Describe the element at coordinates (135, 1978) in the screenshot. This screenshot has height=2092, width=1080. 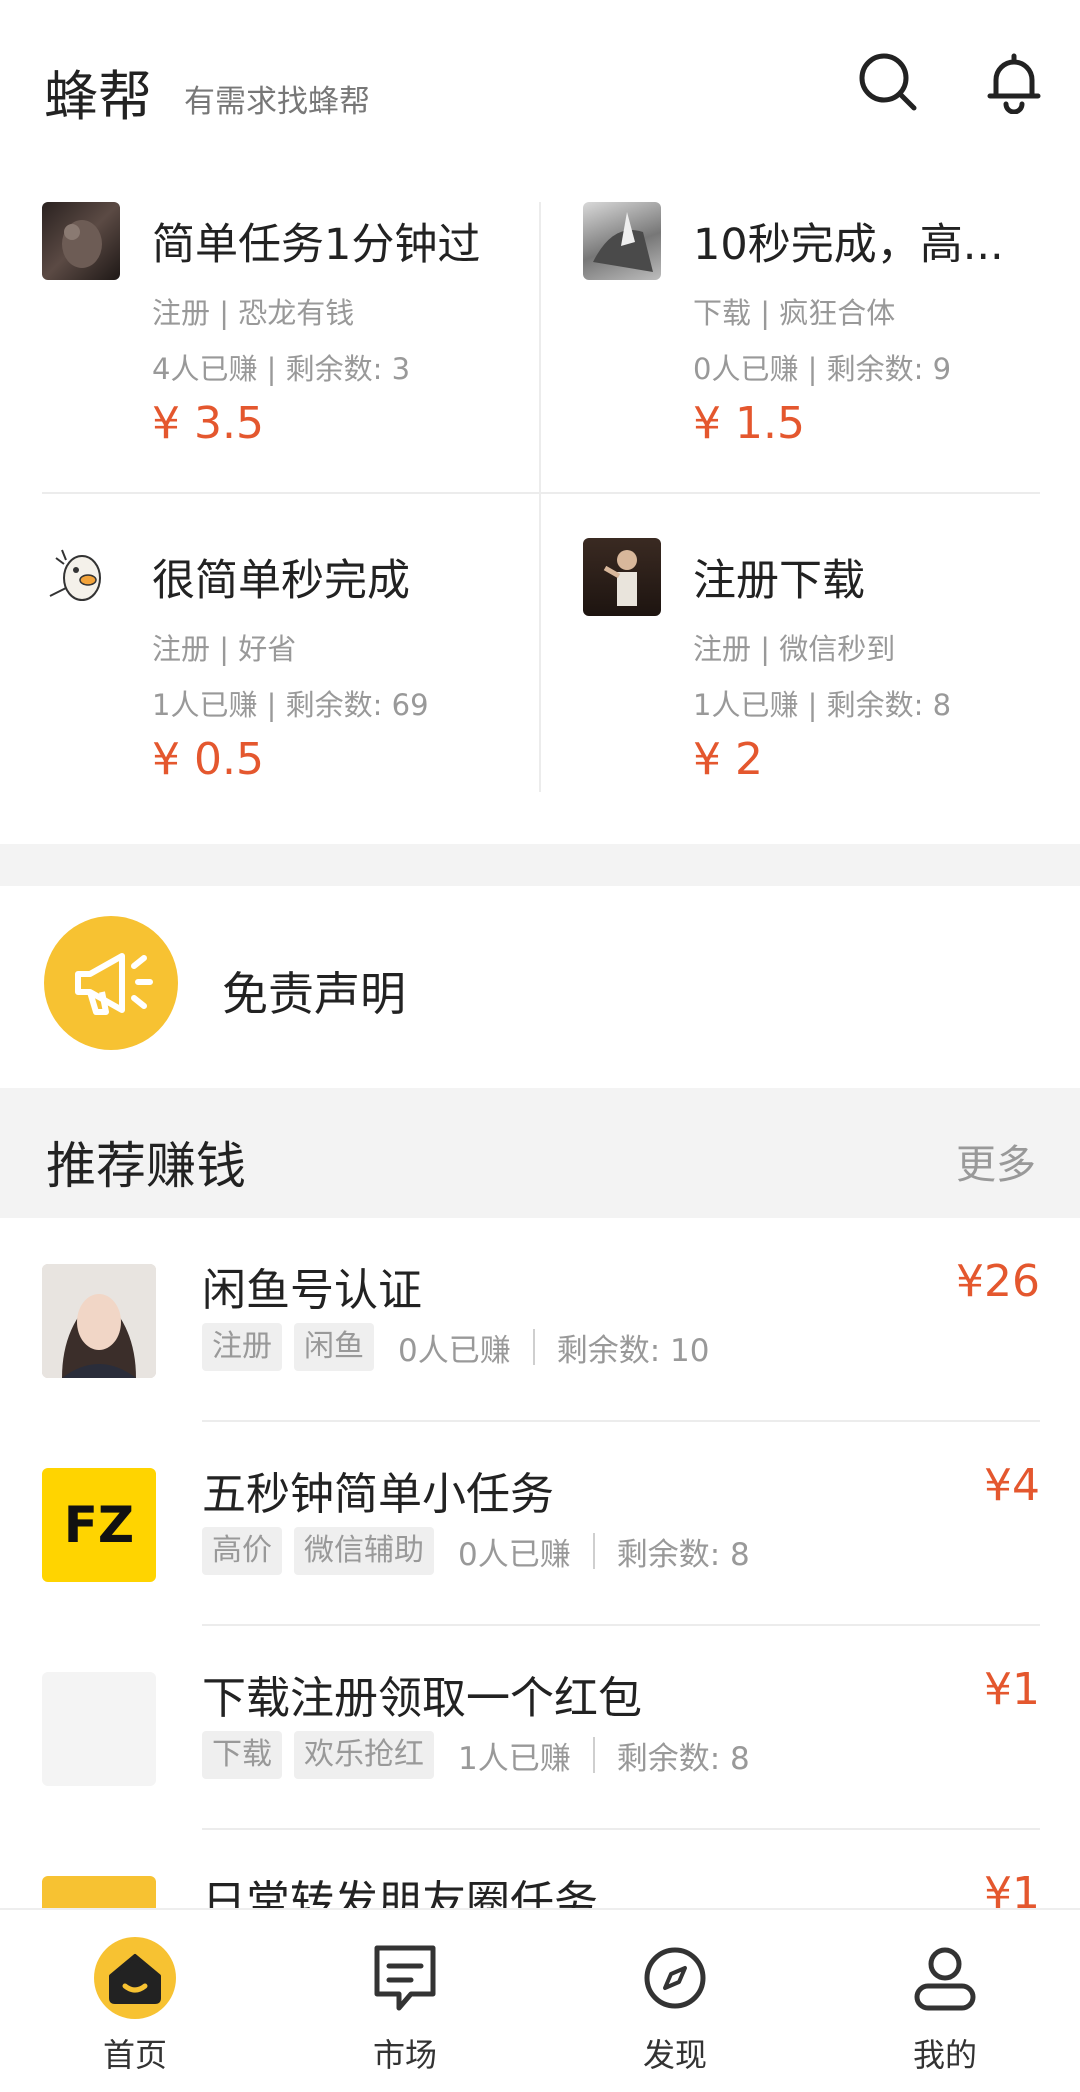
I see `home-icon` at that location.